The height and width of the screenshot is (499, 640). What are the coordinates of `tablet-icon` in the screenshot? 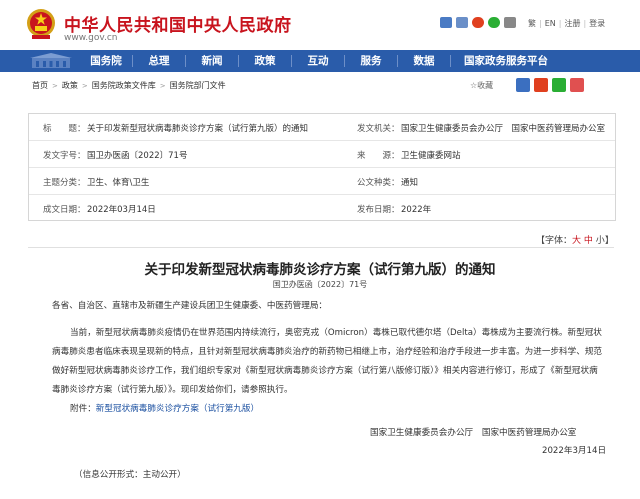 It's located at (462, 22).